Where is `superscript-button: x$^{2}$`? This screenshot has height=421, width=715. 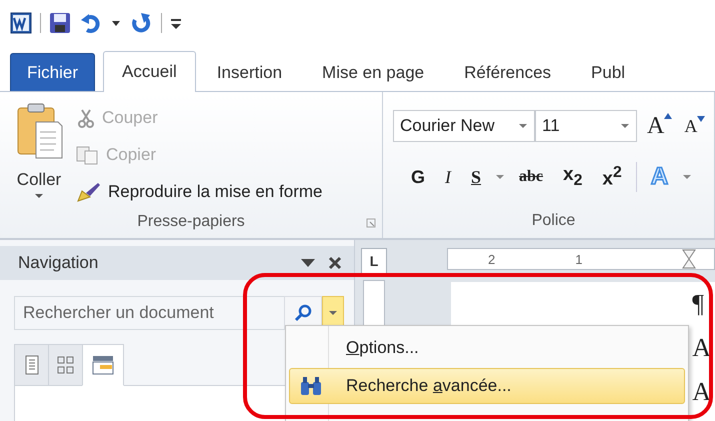
superscript-button: x$^{2}$ is located at coordinates (612, 177).